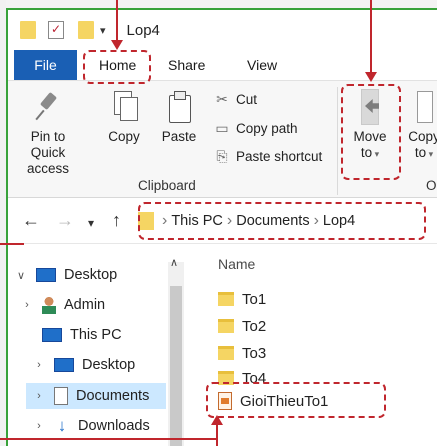 Image resolution: width=437 pixels, height=446 pixels. What do you see at coordinates (282, 221) in the screenshot?
I see `highlight-address-bar` at bounding box center [282, 221].